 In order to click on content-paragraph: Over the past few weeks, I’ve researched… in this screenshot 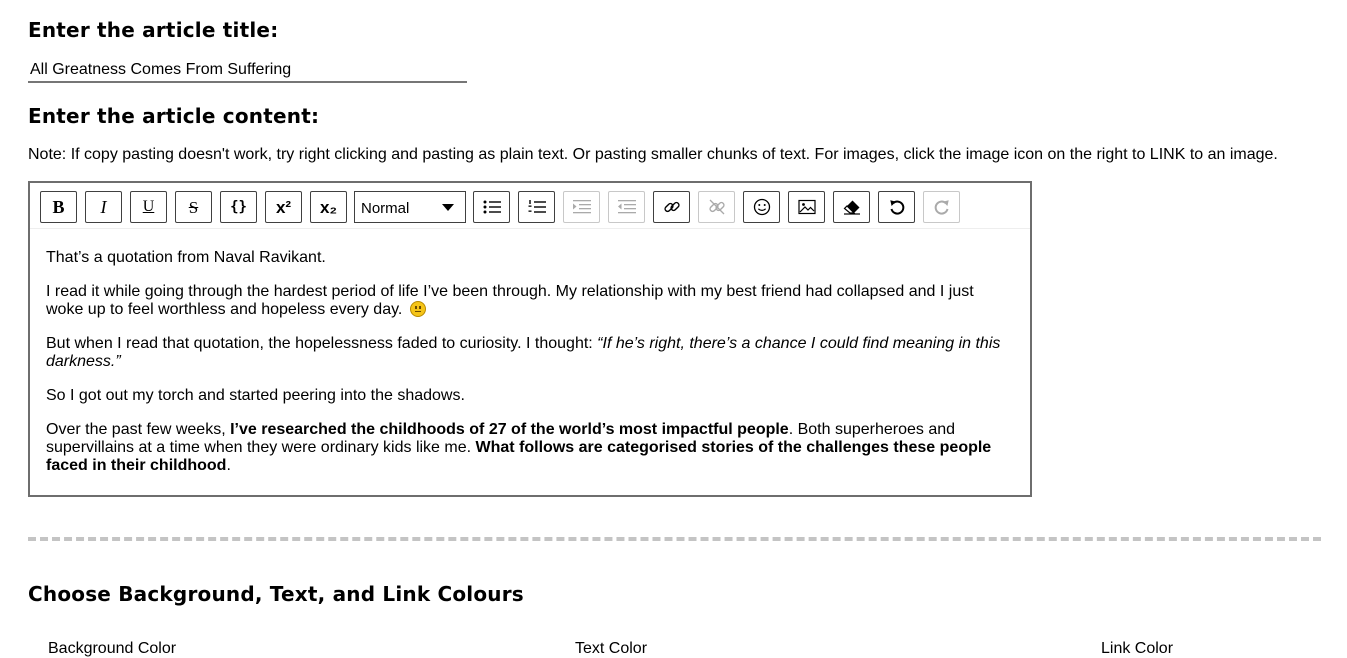, I will do `click(526, 448)`.